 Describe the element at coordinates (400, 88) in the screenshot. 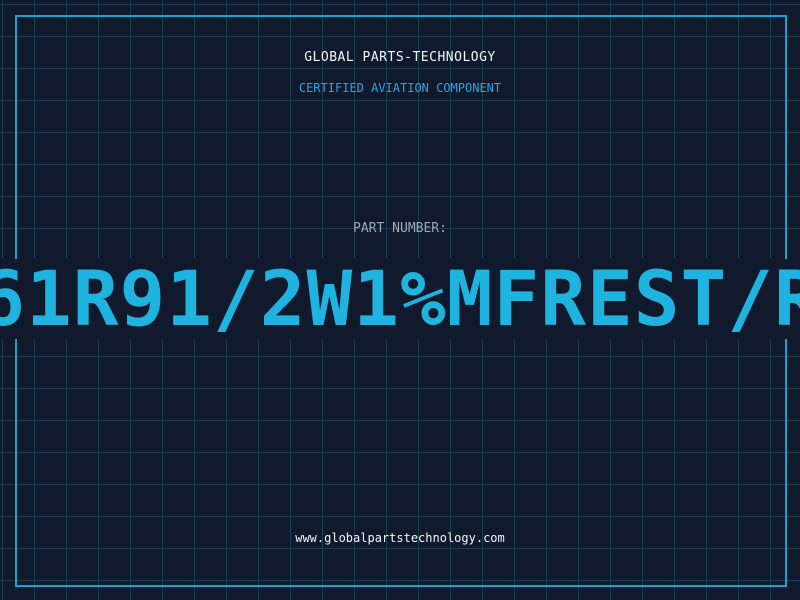

I see `certification-subtitle: CERTIFIED AVIATION COMPONENT` at that location.